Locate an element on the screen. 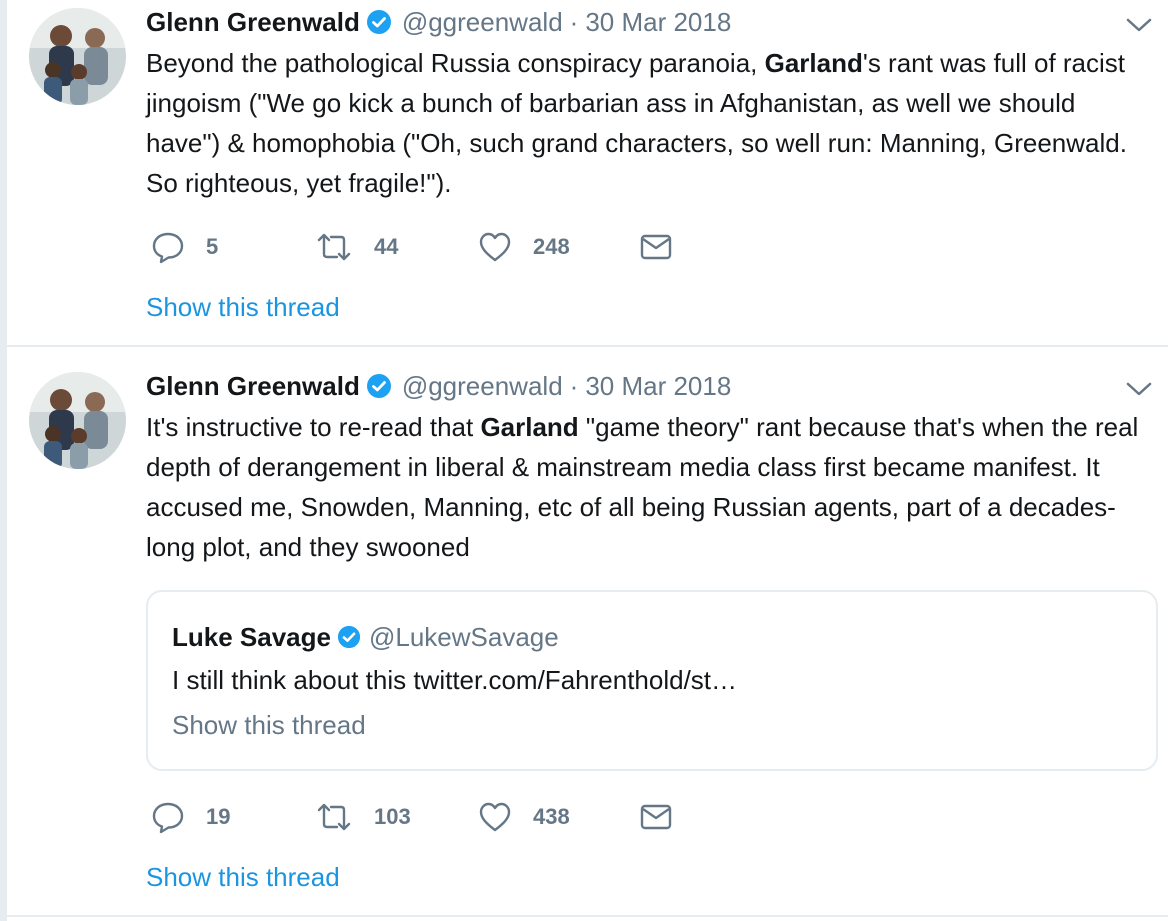 This screenshot has height=921, width=1168. timeline-left-border is located at coordinates (3, 460).